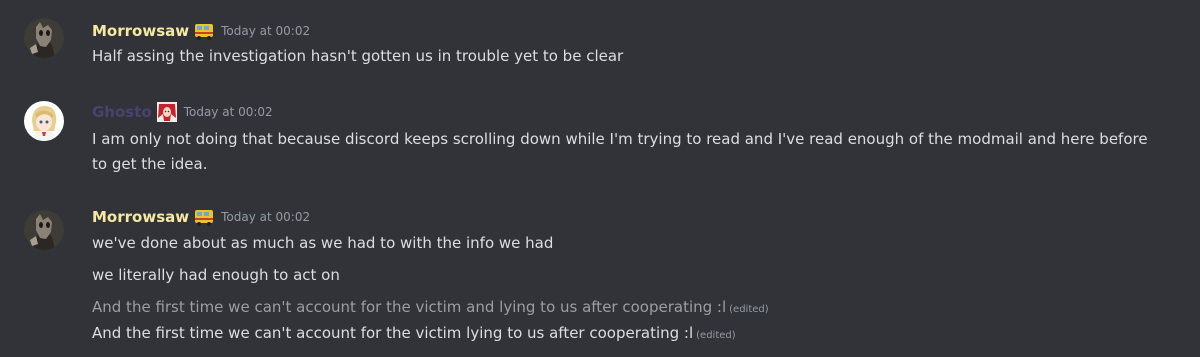 This screenshot has height=357, width=1200. What do you see at coordinates (216, 275) in the screenshot?
I see `message-text: we literally had enough to act on` at bounding box center [216, 275].